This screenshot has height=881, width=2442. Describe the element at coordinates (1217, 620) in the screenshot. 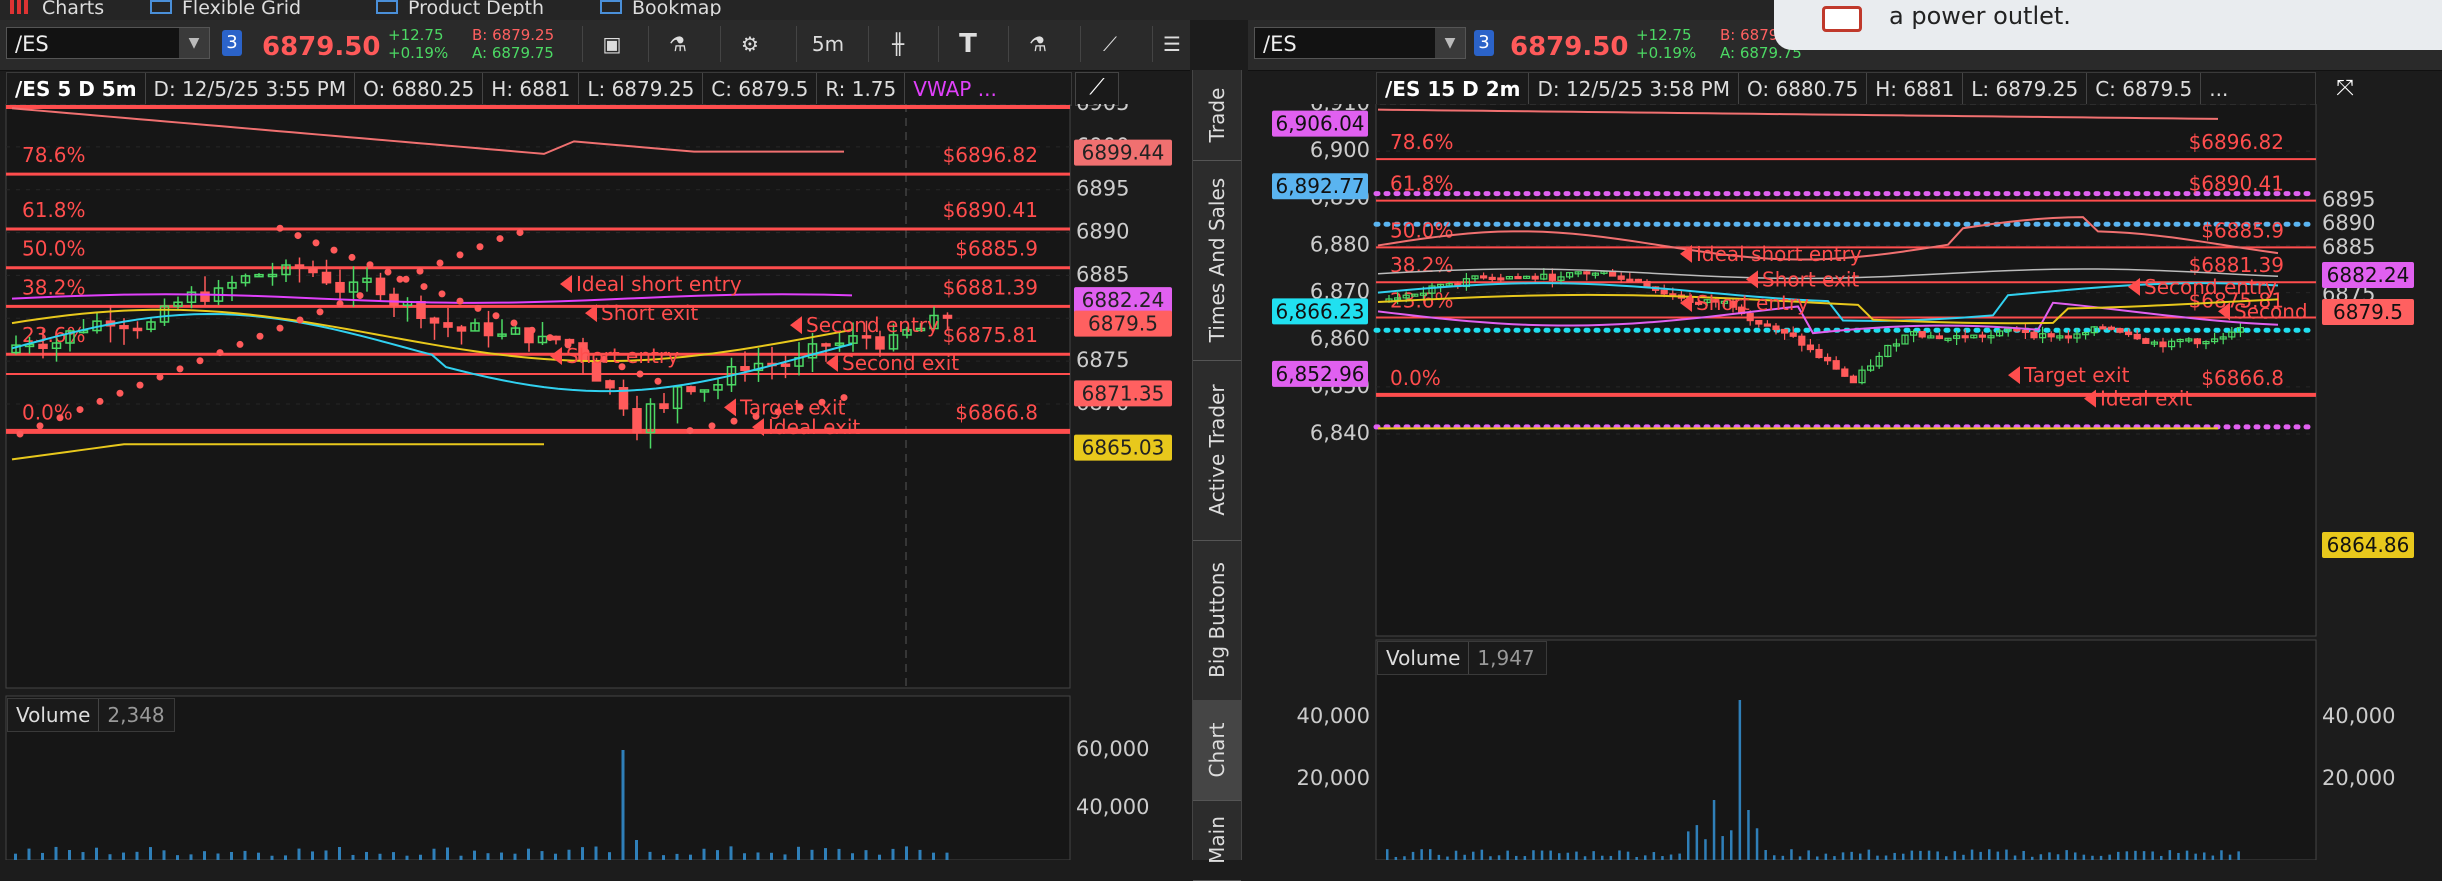

I see `tab-big-buttons: Big Buttons` at that location.